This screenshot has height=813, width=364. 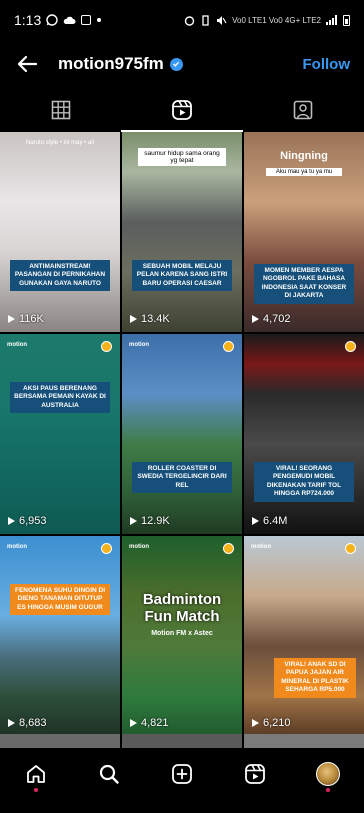 I want to click on tab-grid, so click(x=60, y=110).